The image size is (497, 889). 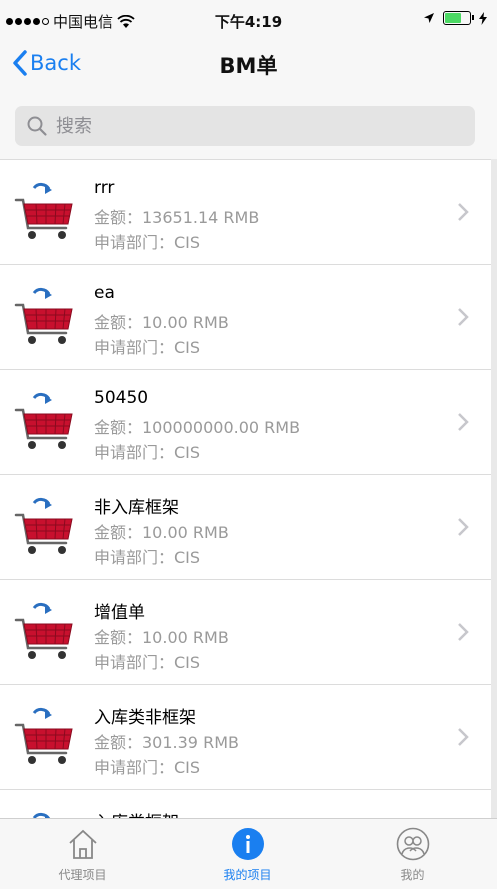 What do you see at coordinates (177, 217) in the screenshot?
I see `item-amount: 金额：13651.14 RMB` at bounding box center [177, 217].